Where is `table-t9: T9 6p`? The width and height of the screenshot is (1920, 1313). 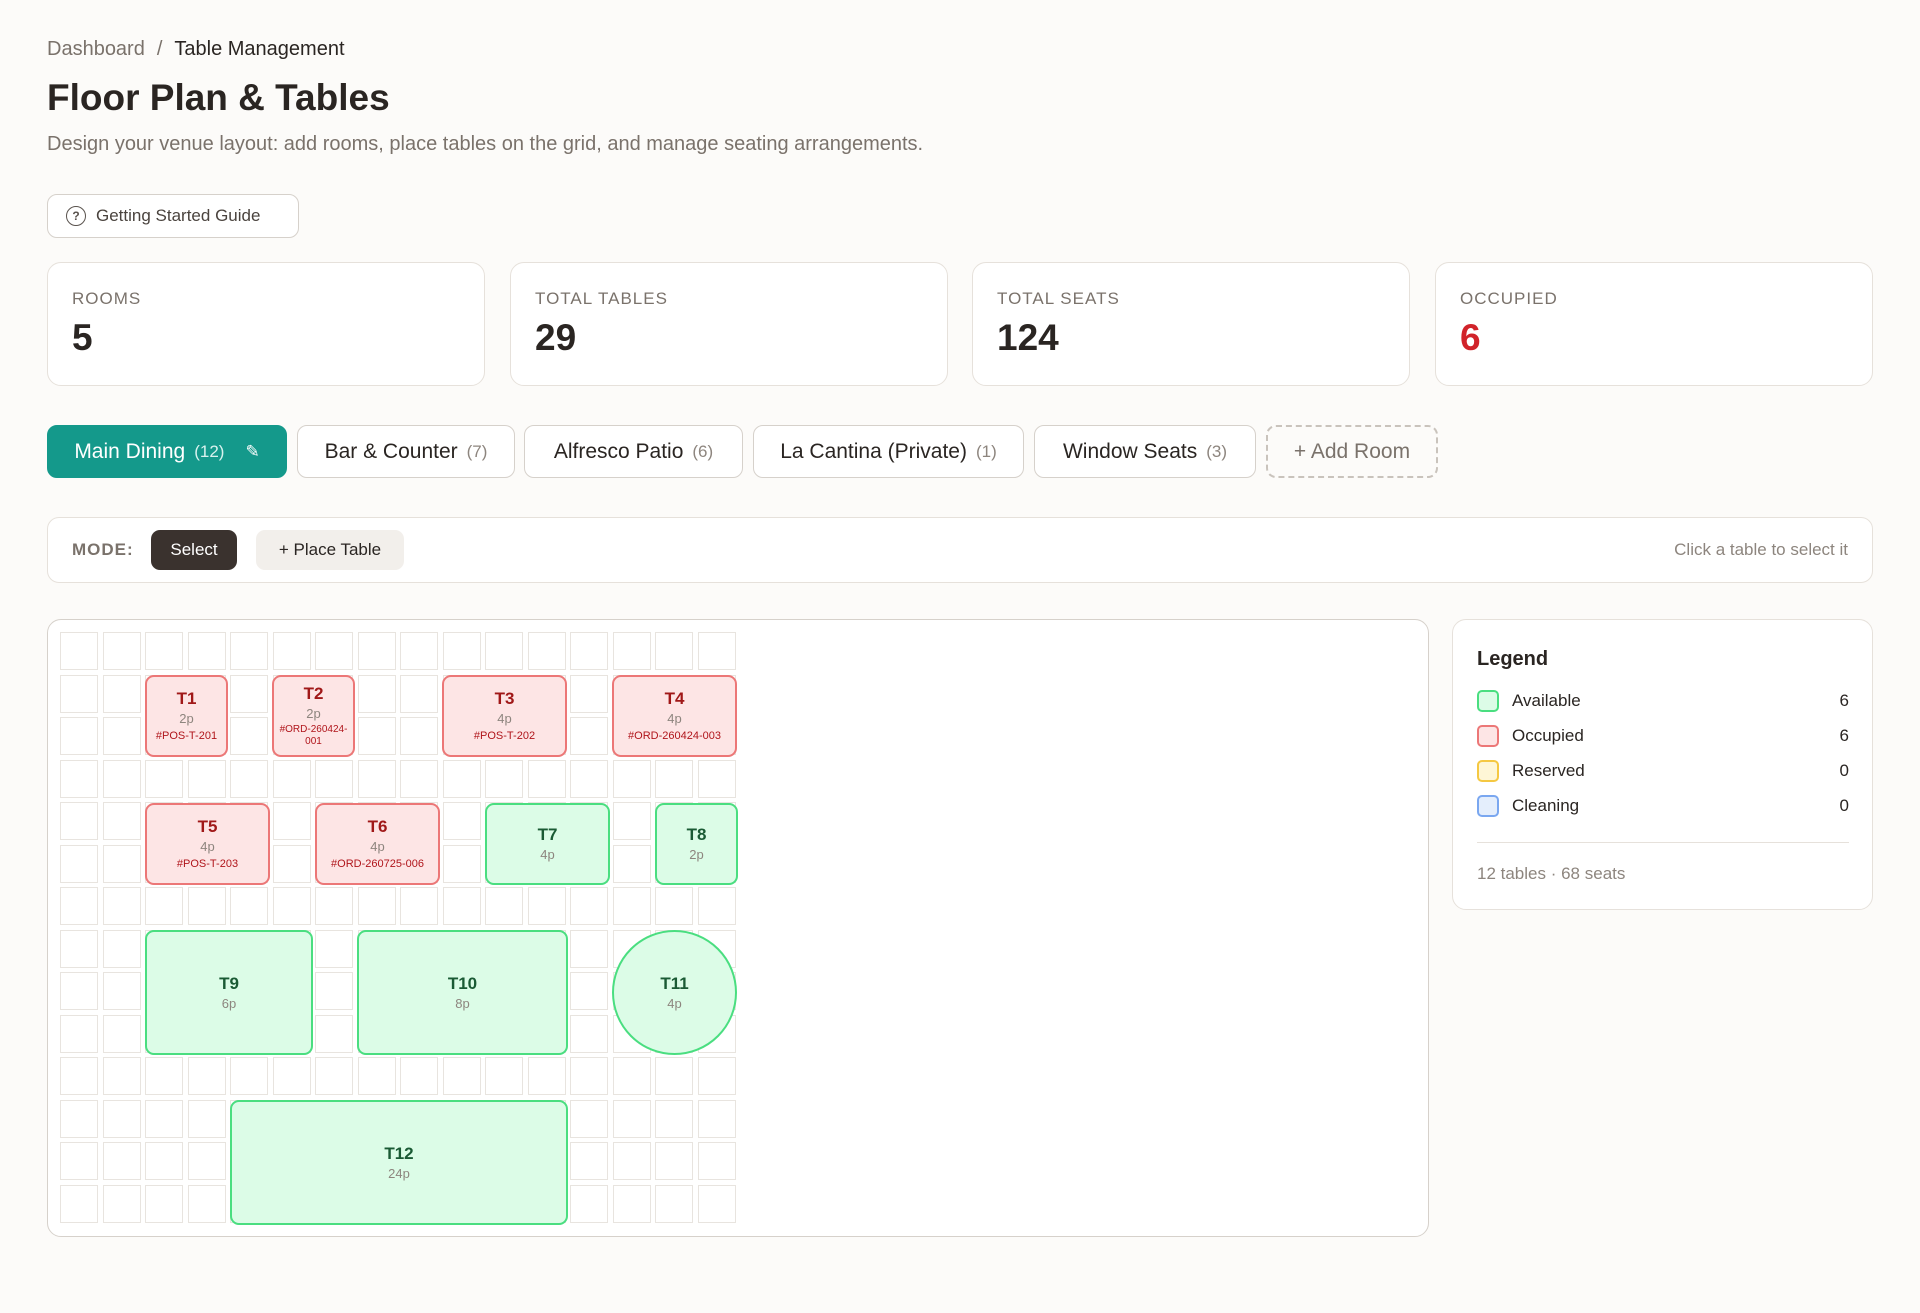 table-t9: T9 6p is located at coordinates (229, 992).